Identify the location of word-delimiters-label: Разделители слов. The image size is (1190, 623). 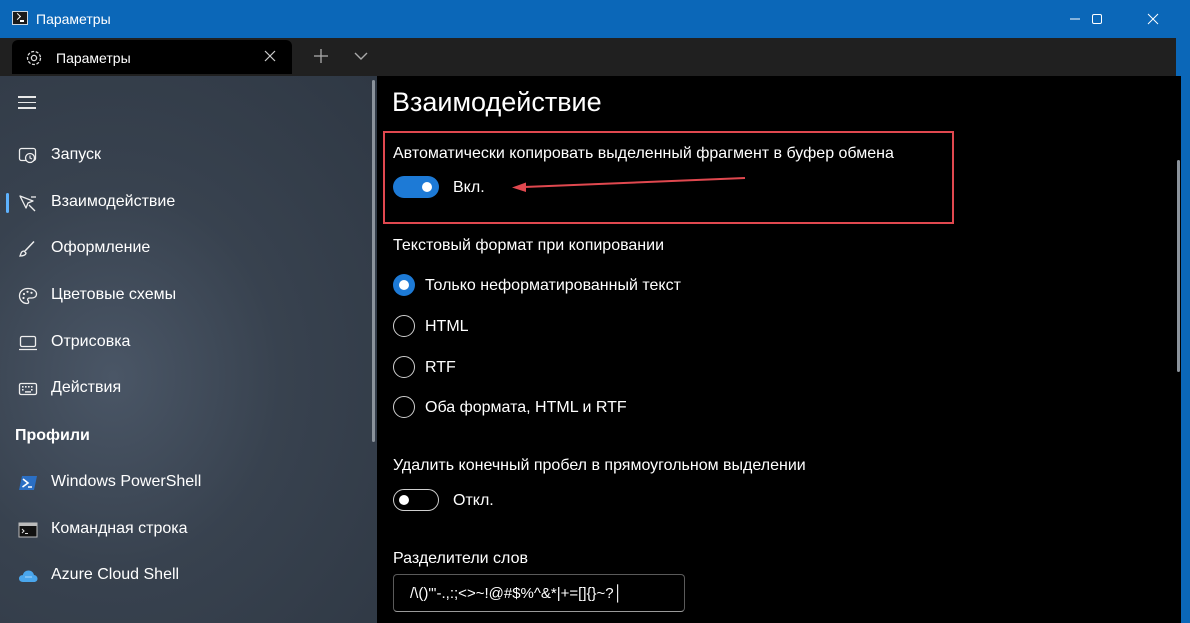
(460, 558).